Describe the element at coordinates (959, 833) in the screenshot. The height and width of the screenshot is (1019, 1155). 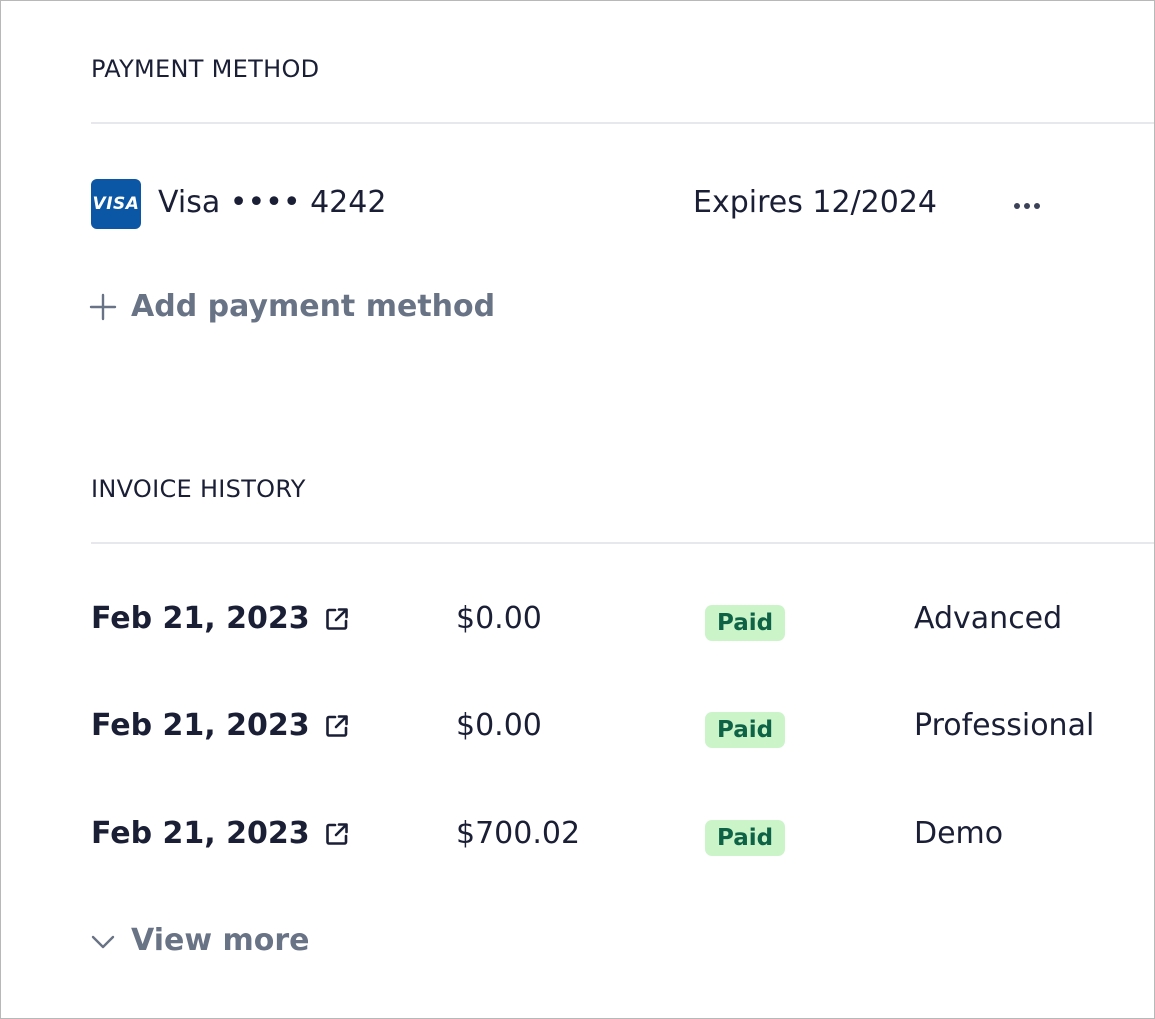
I see `invoice-plan: Demo` at that location.